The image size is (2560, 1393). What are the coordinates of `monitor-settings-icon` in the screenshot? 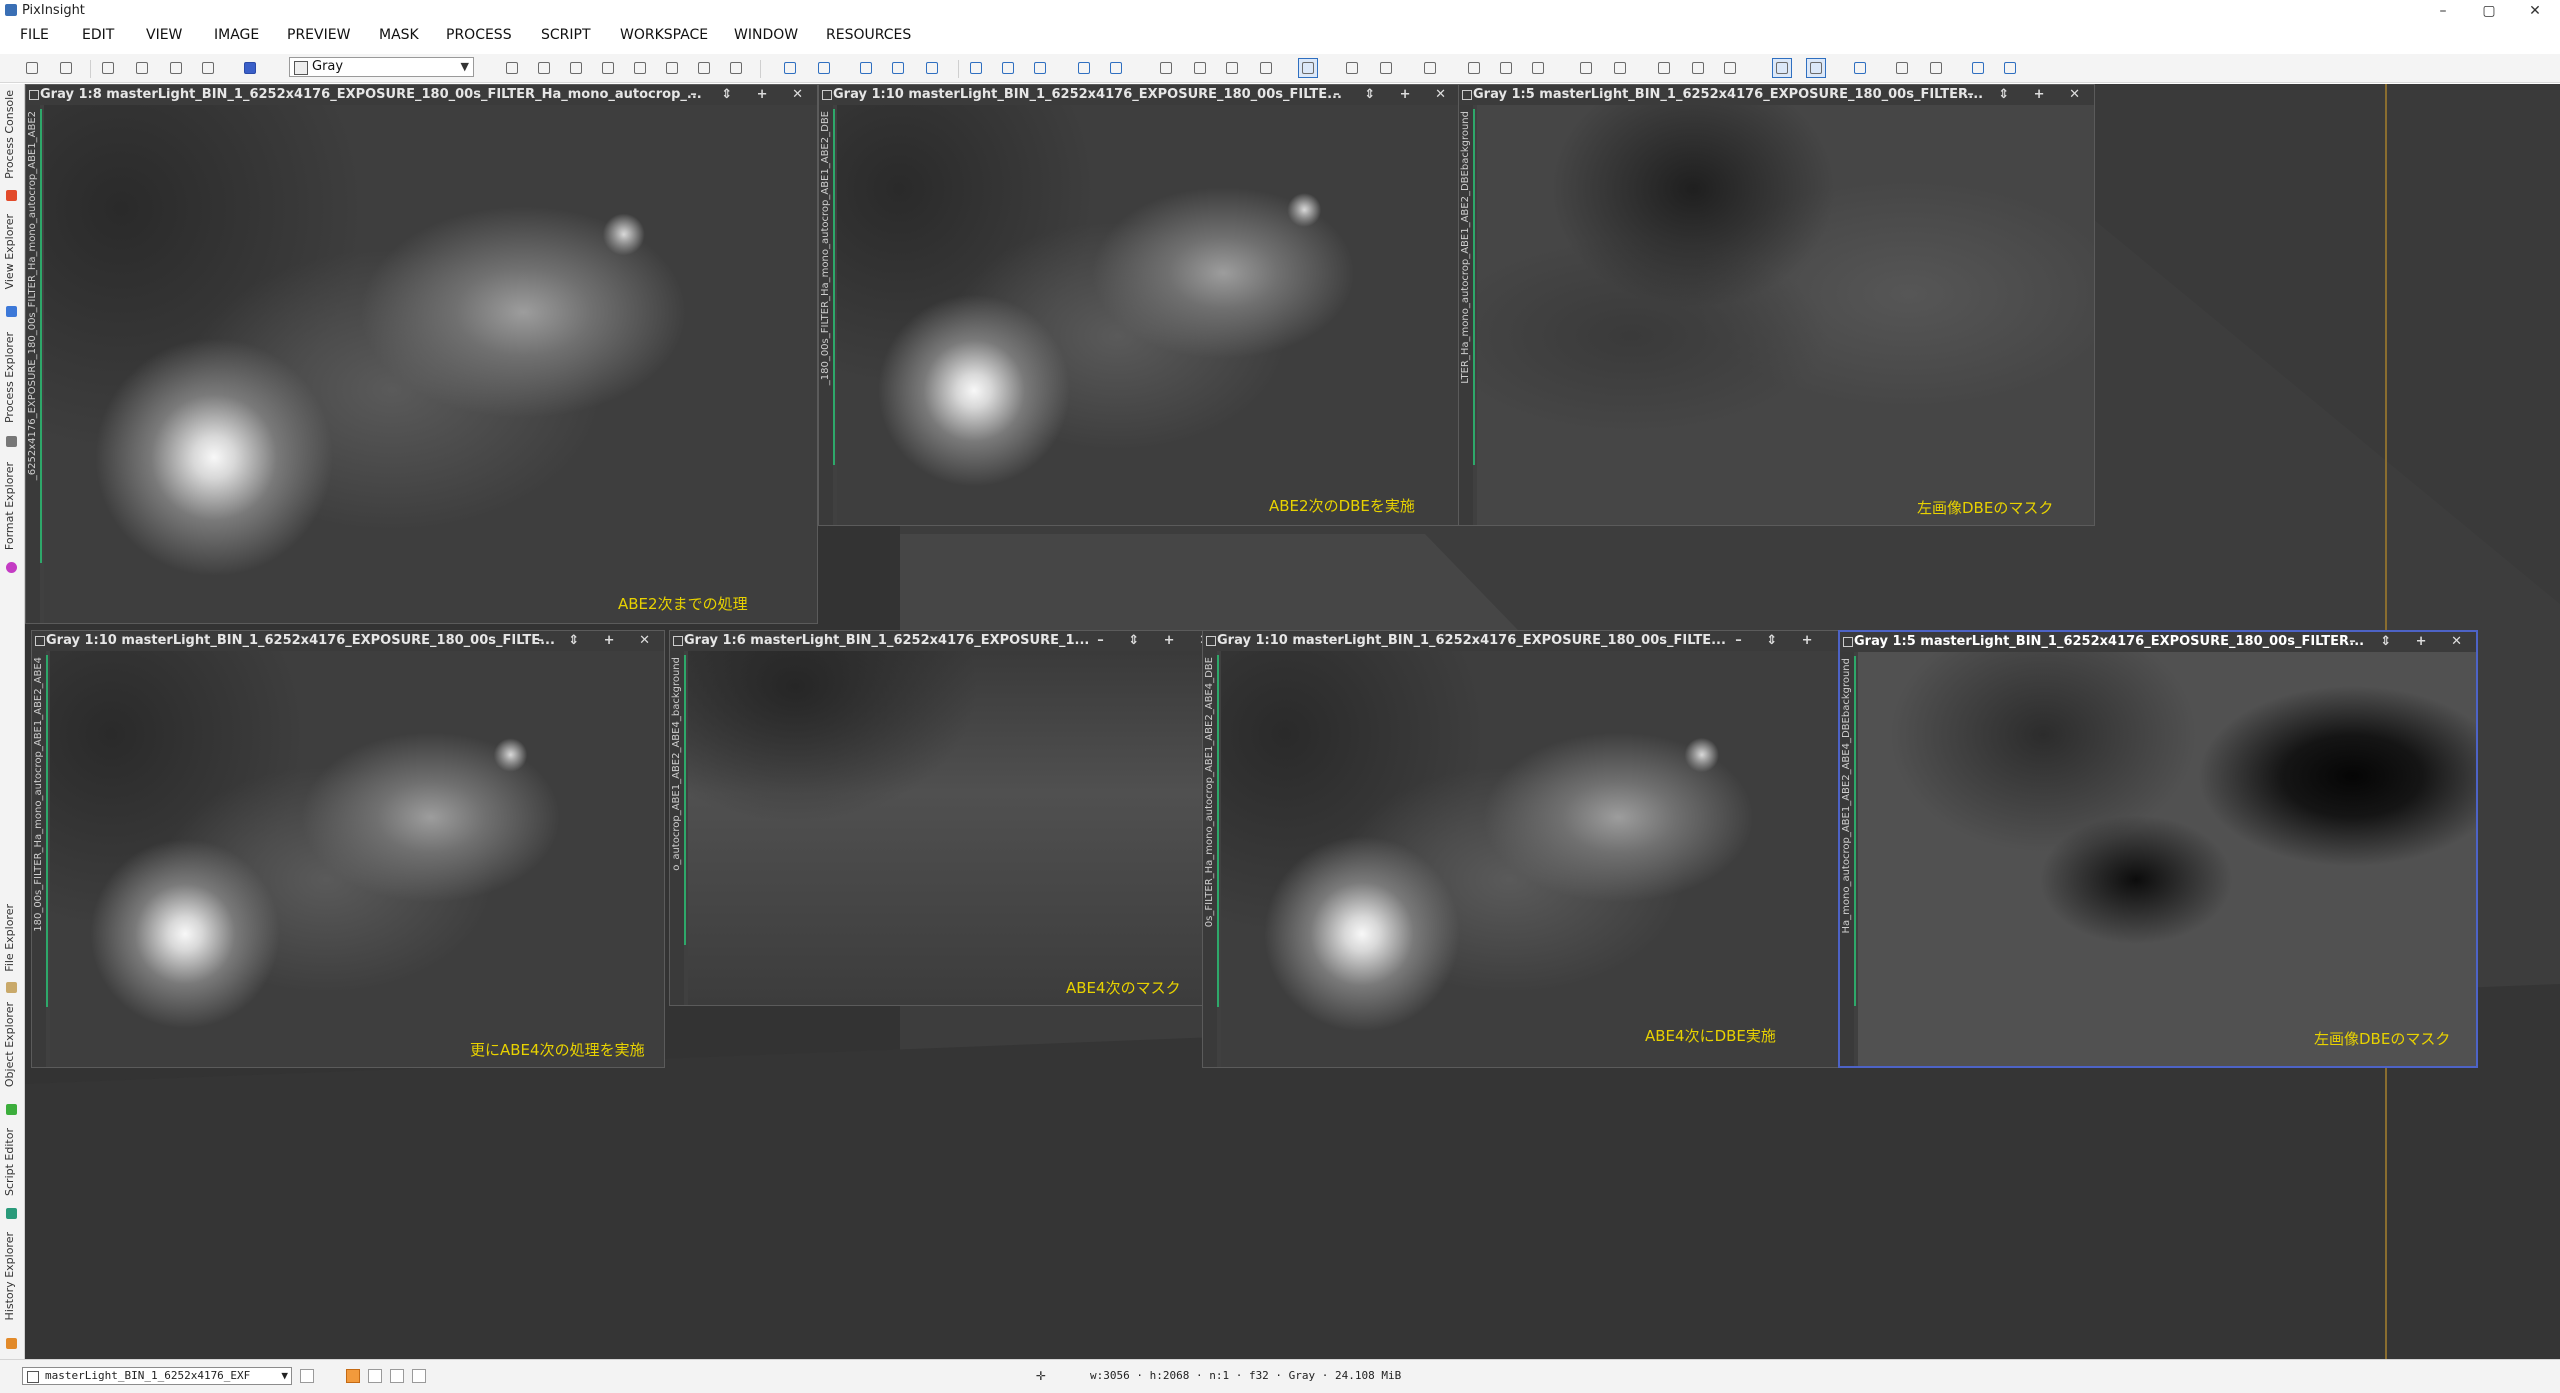 It's located at (2010, 68).